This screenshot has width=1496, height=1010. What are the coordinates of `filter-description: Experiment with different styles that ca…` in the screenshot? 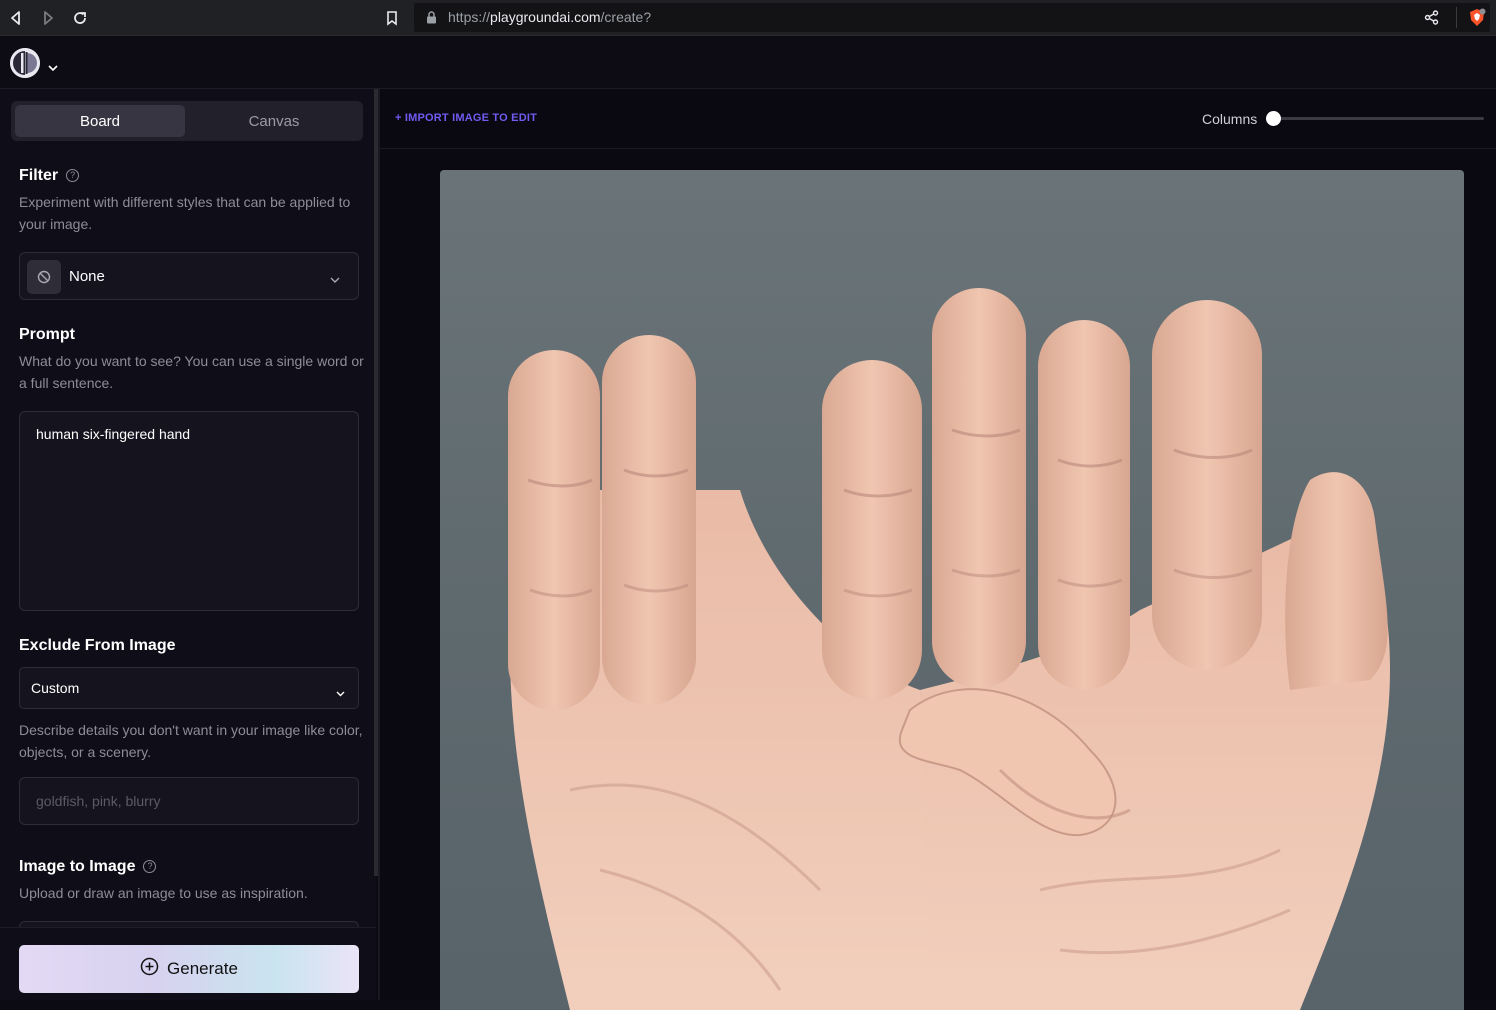 It's located at (185, 213).